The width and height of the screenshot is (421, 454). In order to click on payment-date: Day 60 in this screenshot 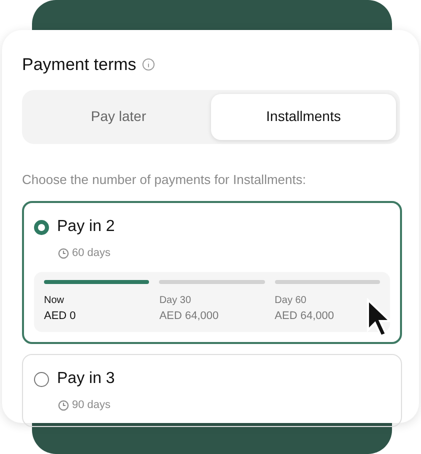, I will do `click(291, 301)`.